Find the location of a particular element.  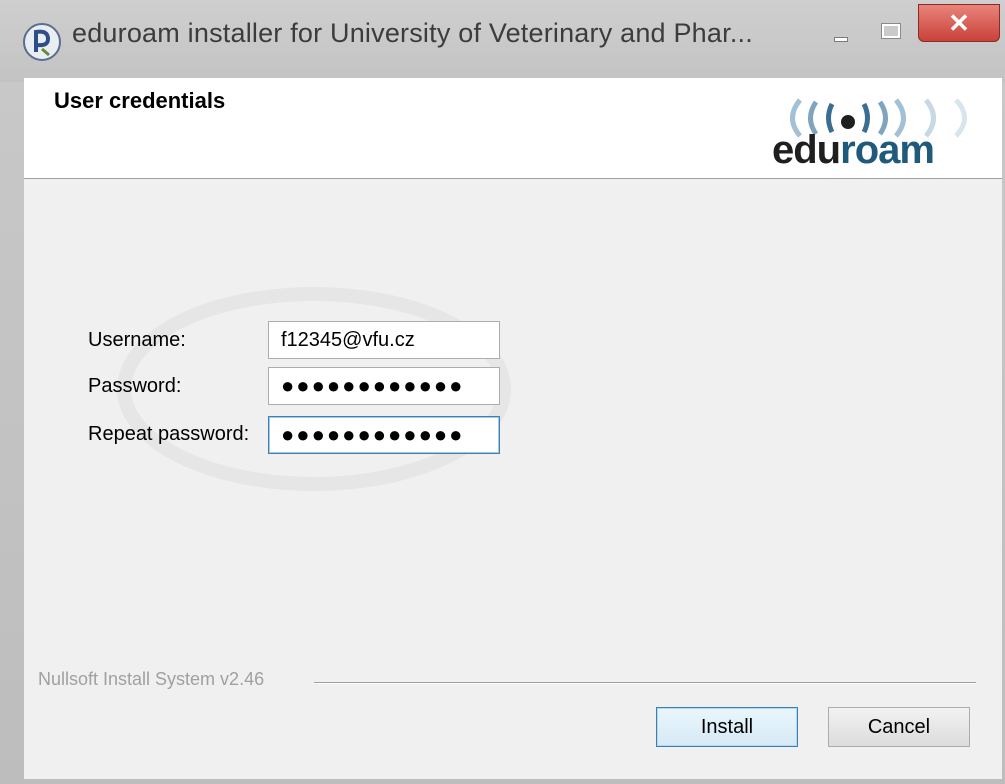

app-icon is located at coordinates (42, 42).